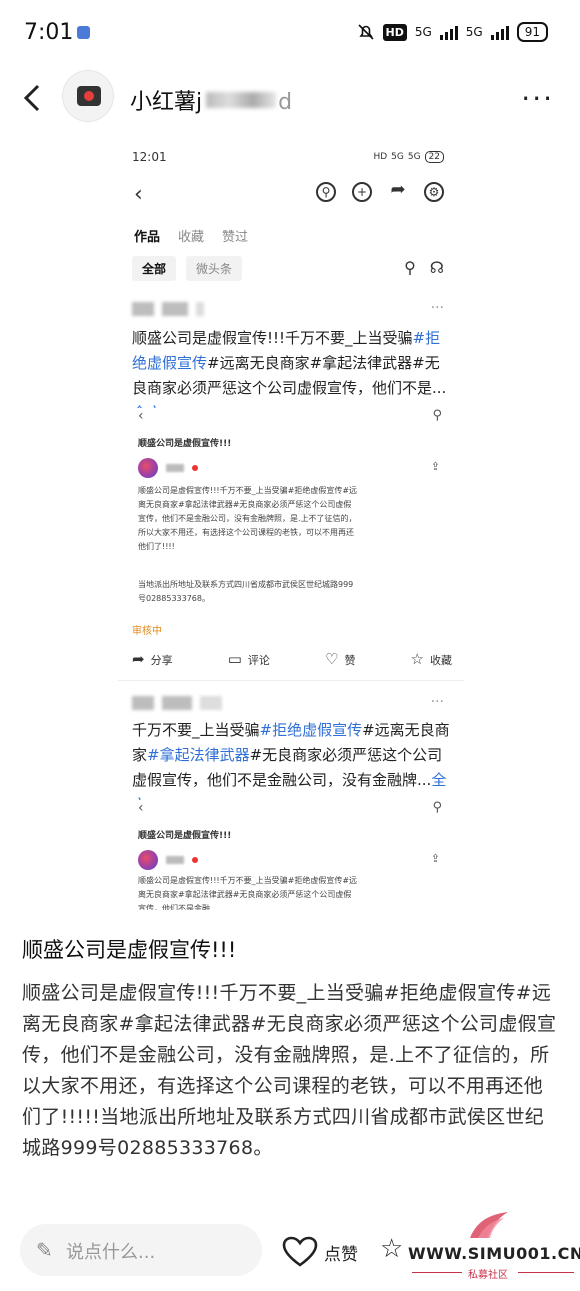  What do you see at coordinates (138, 194) in the screenshot?
I see `inner-back-icon: ‹` at bounding box center [138, 194].